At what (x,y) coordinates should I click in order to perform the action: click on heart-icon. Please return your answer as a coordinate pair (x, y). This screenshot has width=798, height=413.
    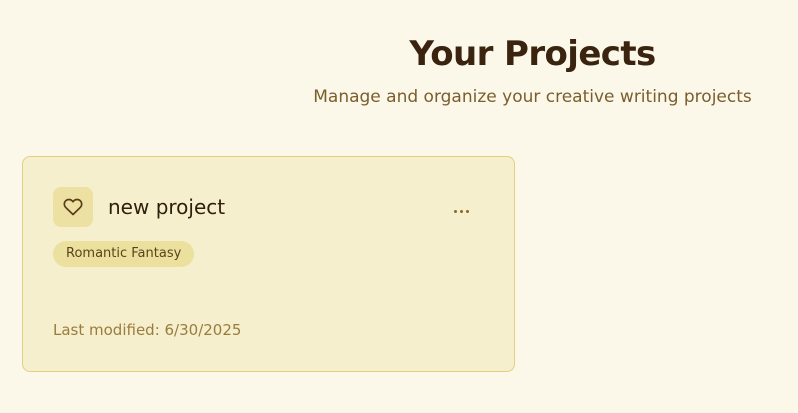
    Looking at the image, I should click on (73, 207).